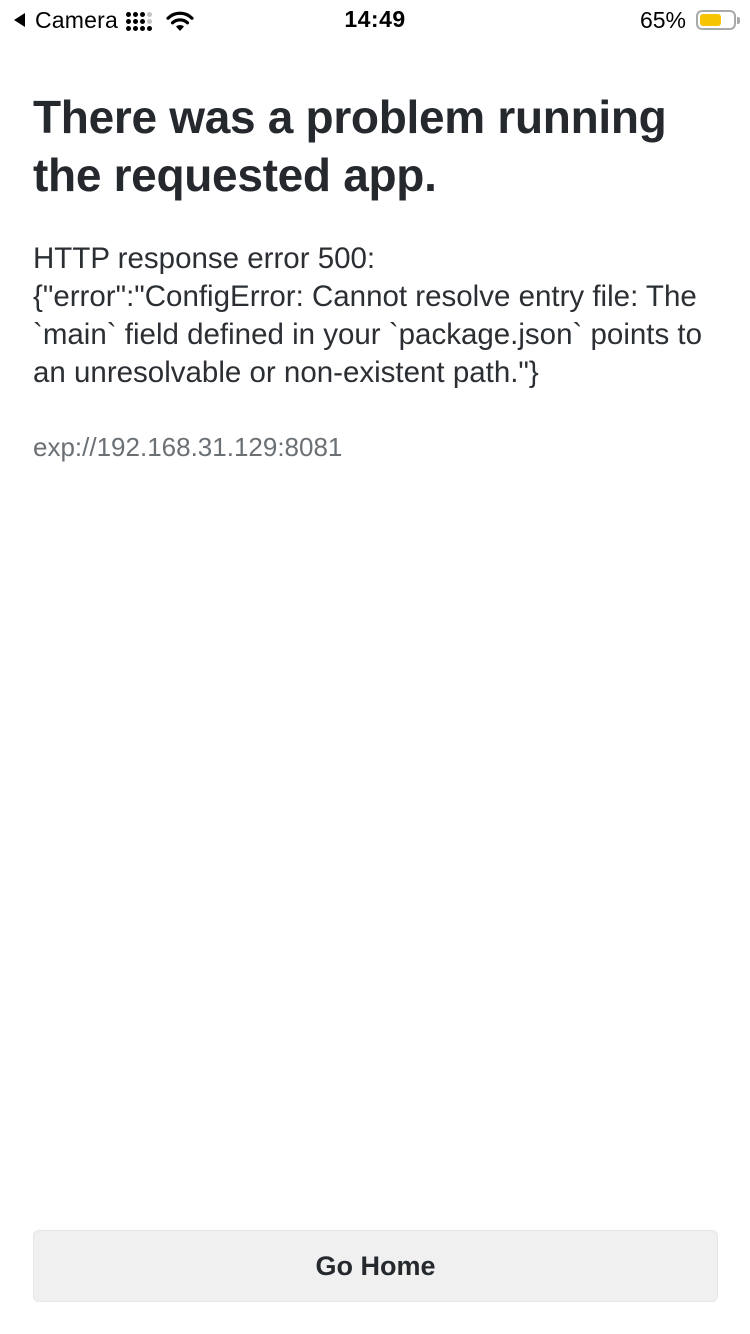 This screenshot has height=1334, width=750. I want to click on app-url: exp://192.168.31.129:8081, so click(188, 447).